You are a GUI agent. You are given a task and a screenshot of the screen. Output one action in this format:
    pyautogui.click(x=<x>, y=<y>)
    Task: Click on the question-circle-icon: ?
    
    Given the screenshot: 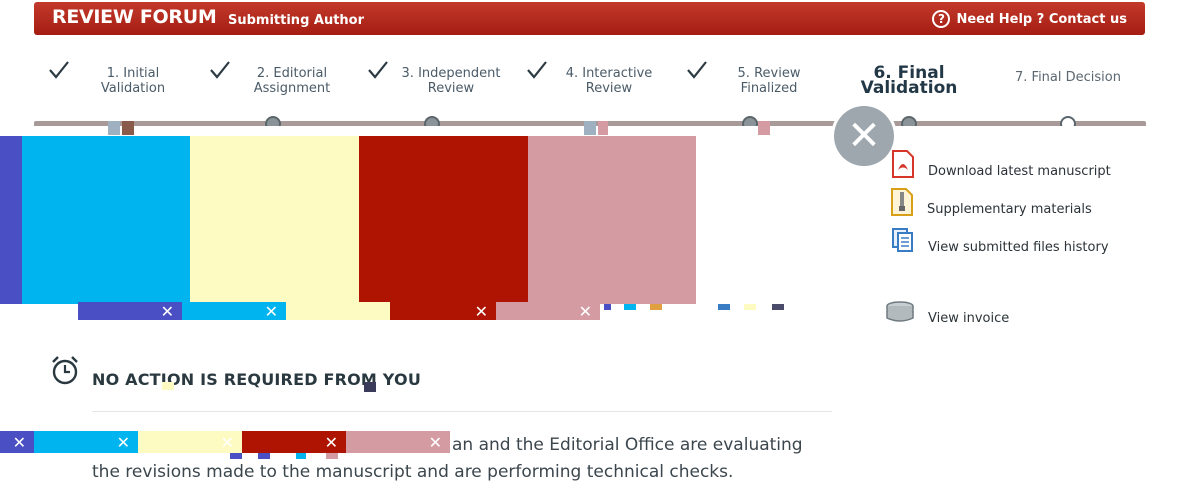 What is the action you would take?
    pyautogui.click(x=941, y=19)
    